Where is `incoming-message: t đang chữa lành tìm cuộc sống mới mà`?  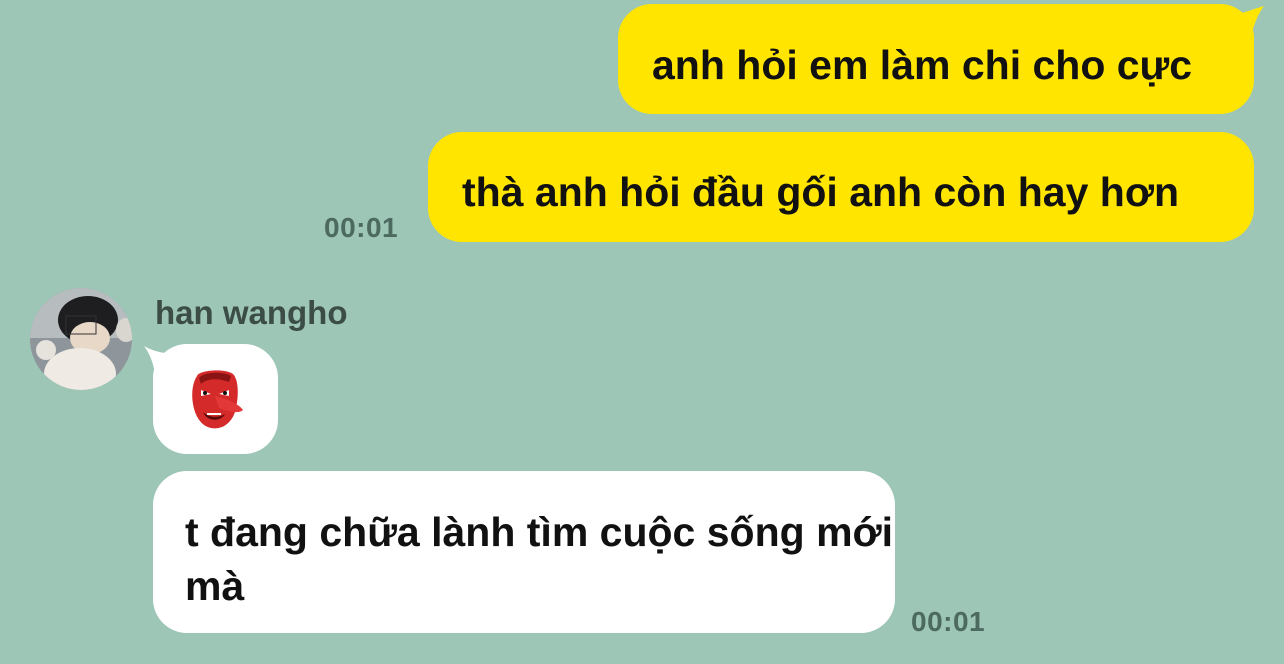 incoming-message: t đang chữa lành tìm cuộc sống mới mà is located at coordinates (524, 552).